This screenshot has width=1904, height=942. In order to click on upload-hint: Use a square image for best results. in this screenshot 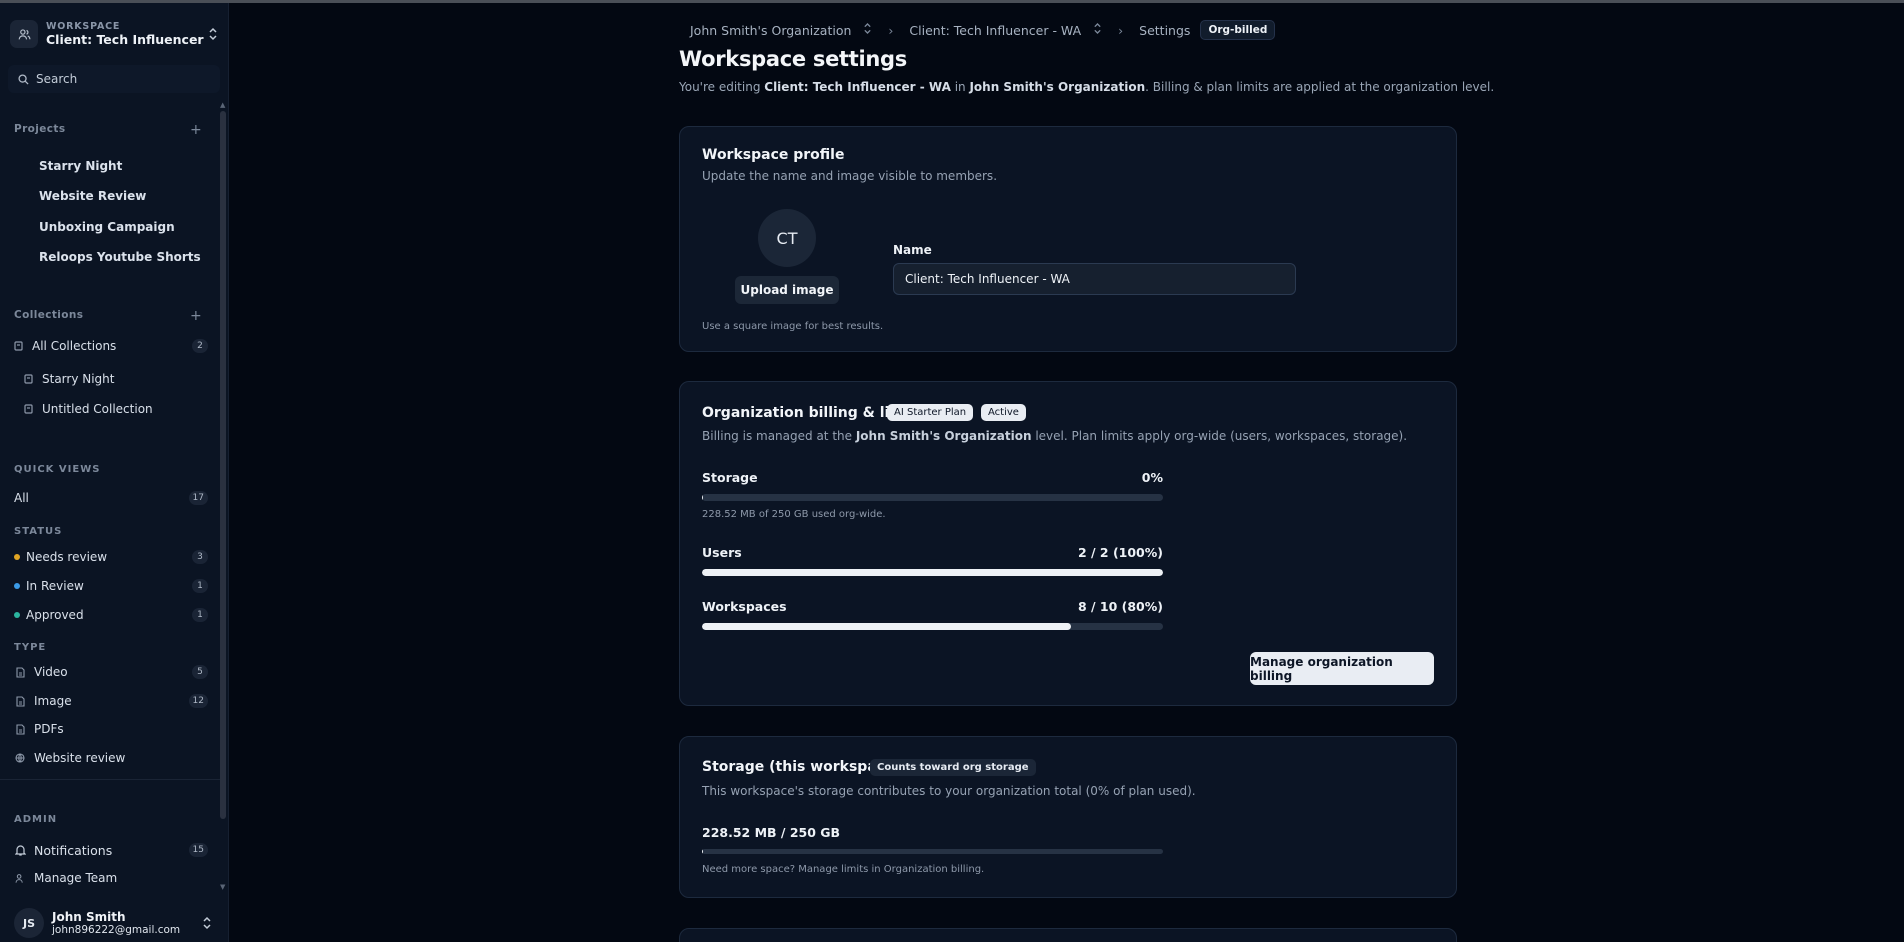, I will do `click(793, 326)`.